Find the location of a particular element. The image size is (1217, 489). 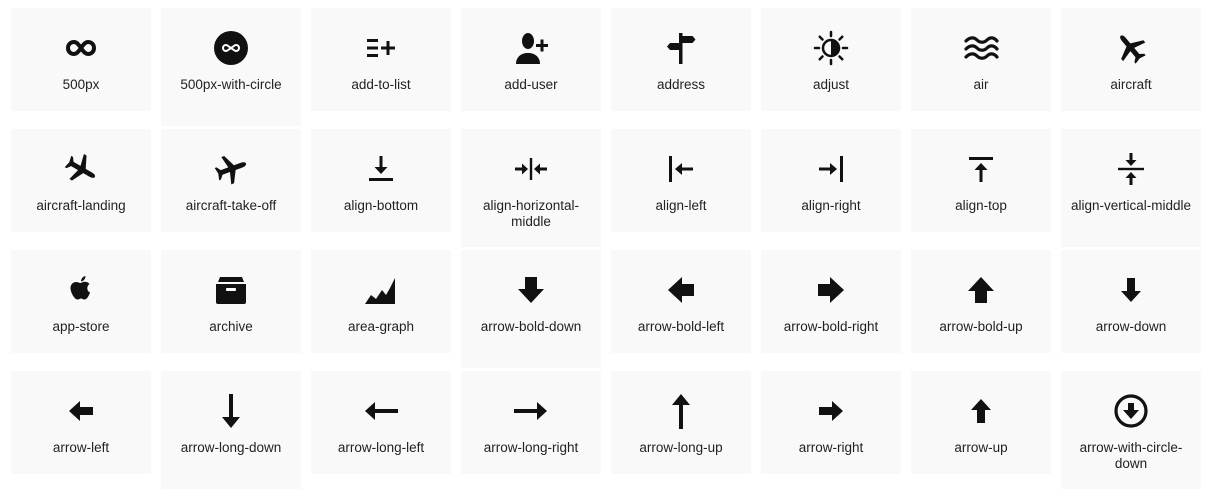

icon-label: align-bottom is located at coordinates (381, 205).